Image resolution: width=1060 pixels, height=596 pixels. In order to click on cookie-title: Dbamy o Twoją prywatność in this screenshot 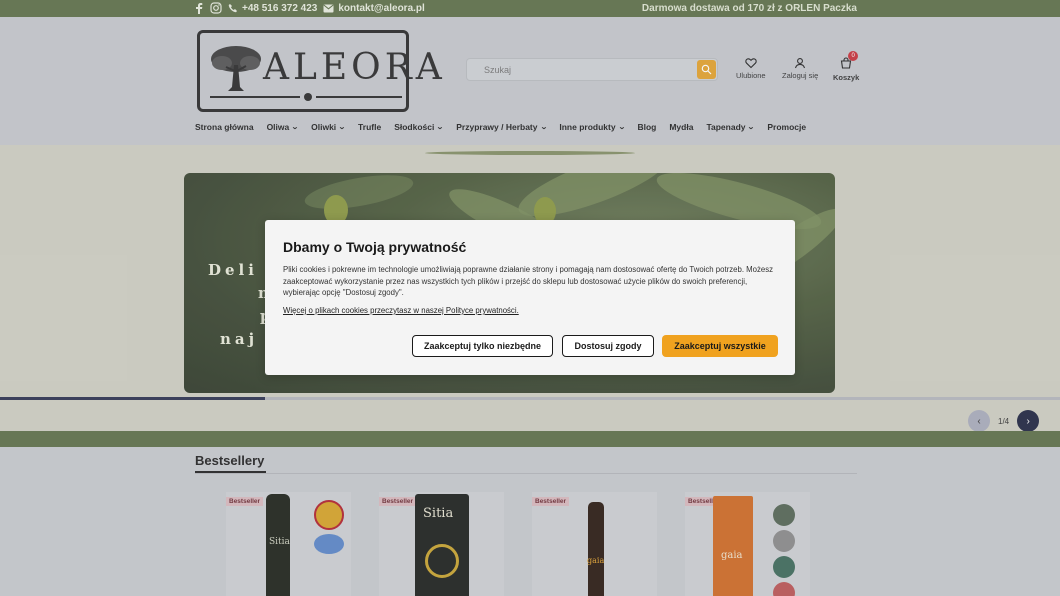, I will do `click(375, 247)`.